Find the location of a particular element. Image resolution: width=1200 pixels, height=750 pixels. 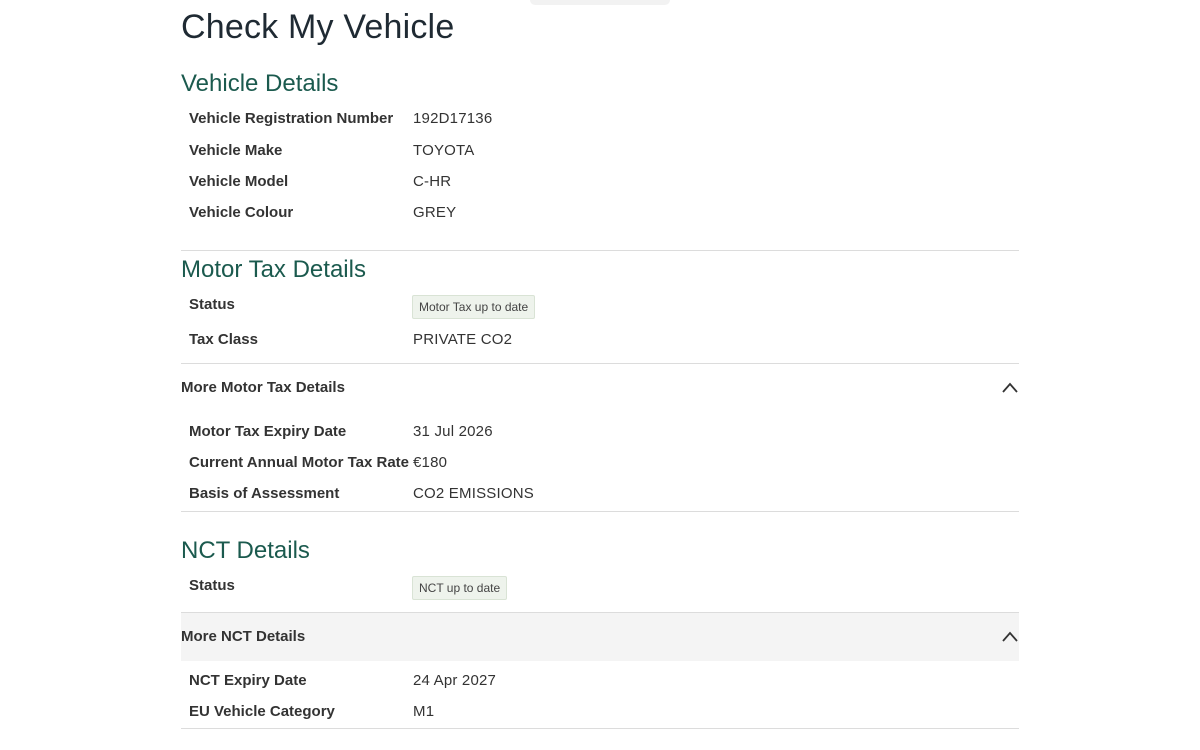

make-label: Vehicle Make is located at coordinates (236, 150).